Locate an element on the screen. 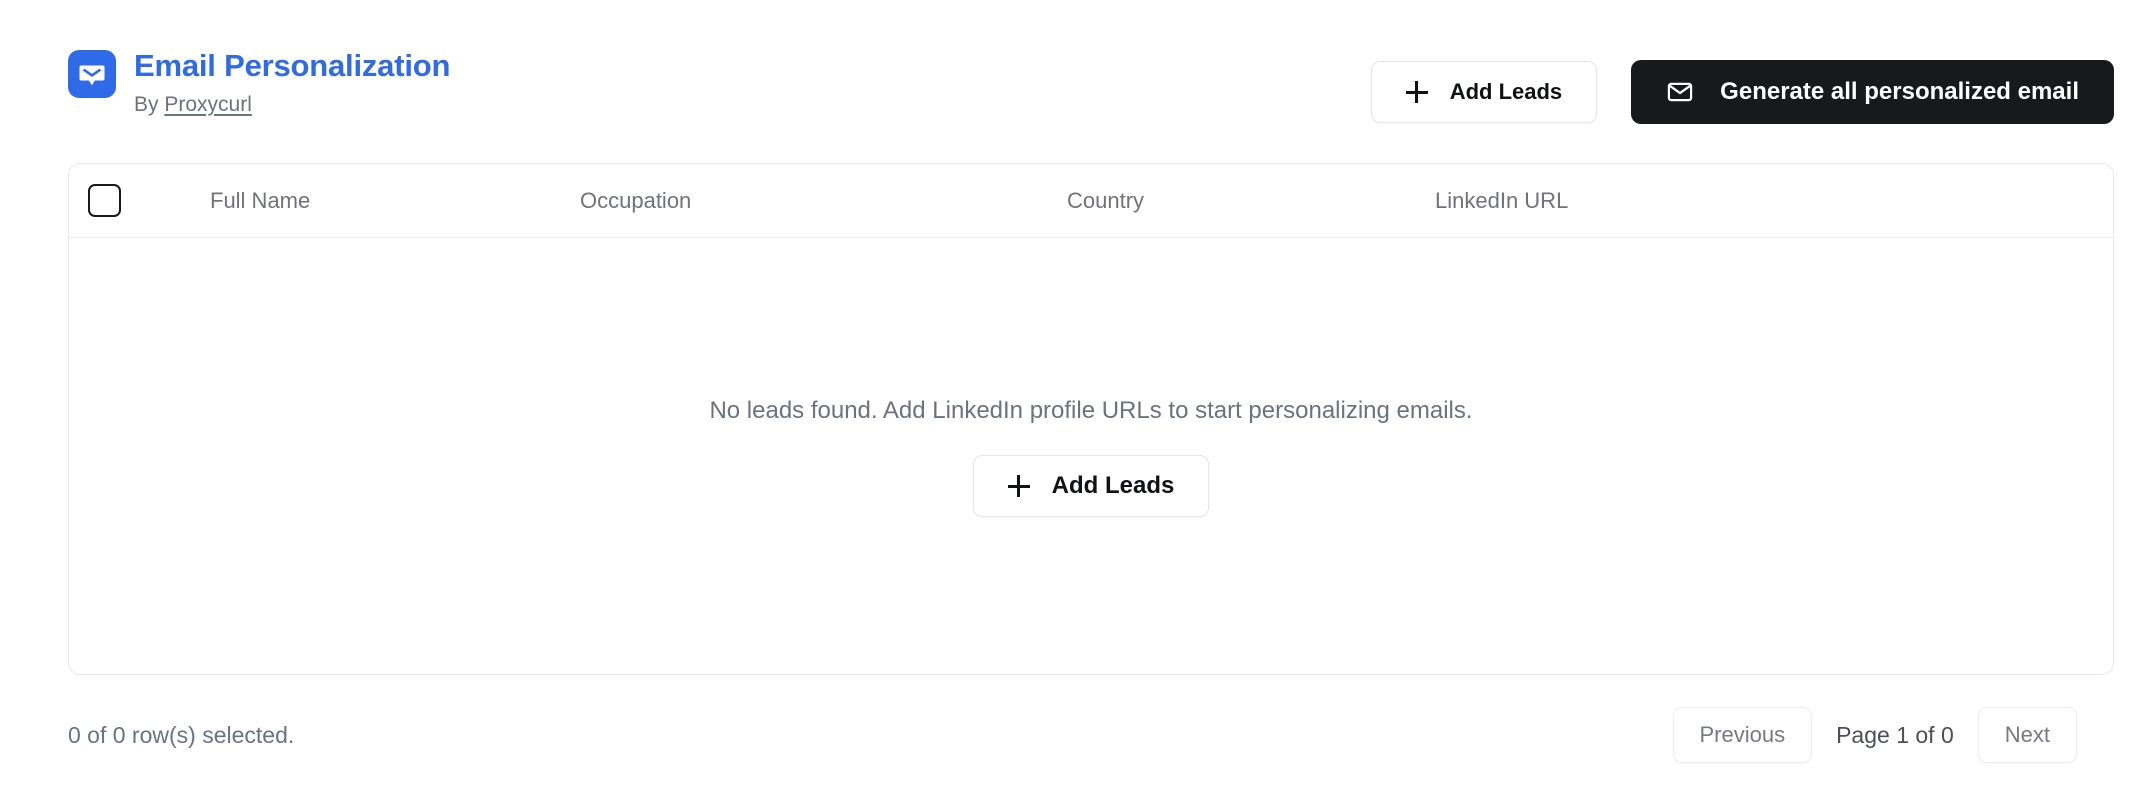 The width and height of the screenshot is (2152, 804). select-all-cell is located at coordinates (149, 200).